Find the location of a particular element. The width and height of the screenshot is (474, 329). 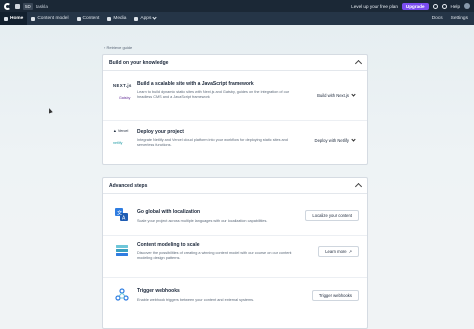

build-with-dropdown: Build with Next.js is located at coordinates (336, 95).